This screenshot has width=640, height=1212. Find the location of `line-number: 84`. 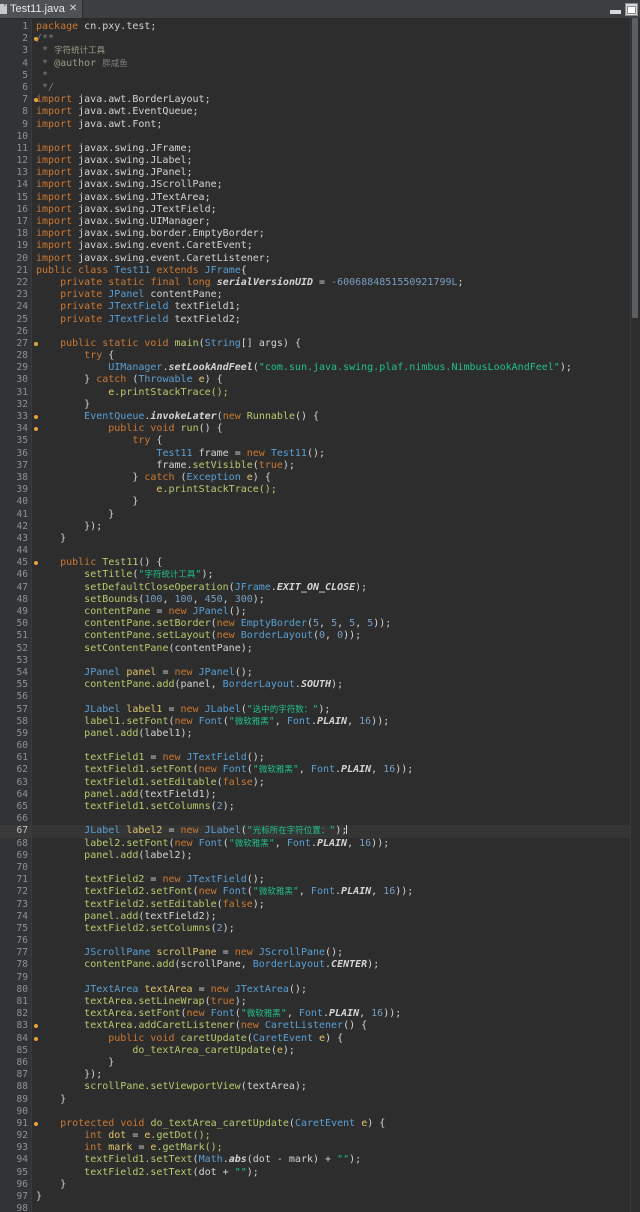

line-number: 84 is located at coordinates (19, 1039).